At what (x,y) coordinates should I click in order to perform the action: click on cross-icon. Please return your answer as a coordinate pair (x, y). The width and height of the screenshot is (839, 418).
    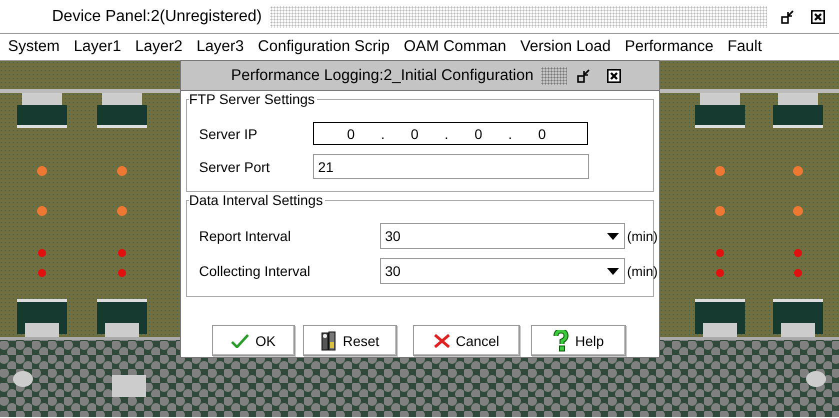
    Looking at the image, I should click on (442, 341).